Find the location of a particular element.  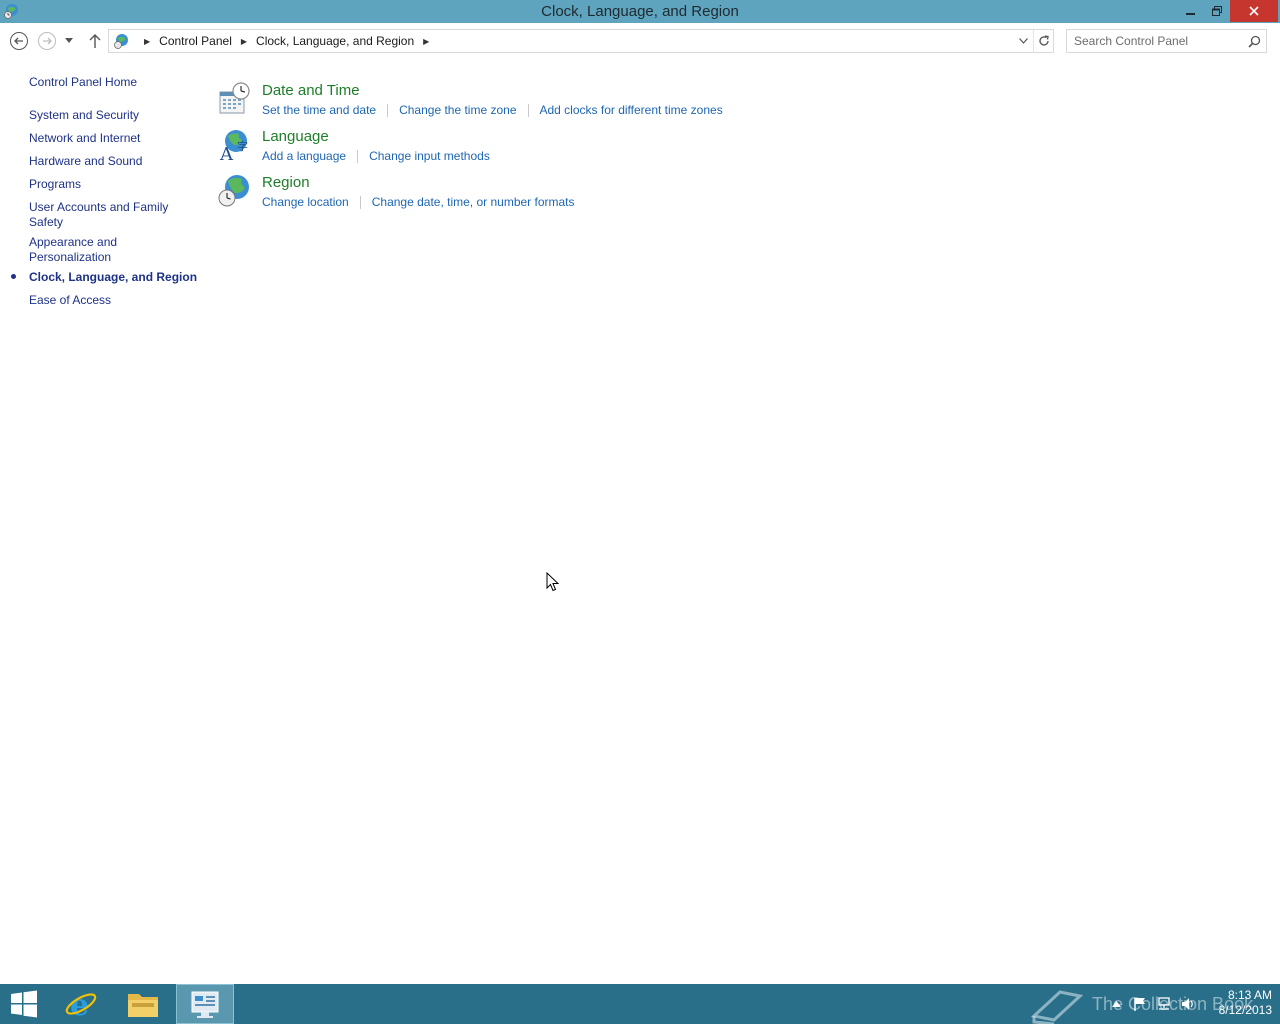

folder-icon is located at coordinates (143, 1005).